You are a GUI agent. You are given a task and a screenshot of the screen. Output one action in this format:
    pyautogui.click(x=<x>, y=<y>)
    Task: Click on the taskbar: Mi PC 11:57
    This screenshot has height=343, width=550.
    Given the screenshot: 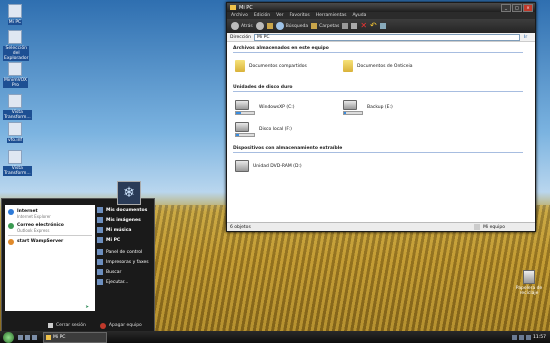 What is the action you would take?
    pyautogui.click(x=275, y=337)
    